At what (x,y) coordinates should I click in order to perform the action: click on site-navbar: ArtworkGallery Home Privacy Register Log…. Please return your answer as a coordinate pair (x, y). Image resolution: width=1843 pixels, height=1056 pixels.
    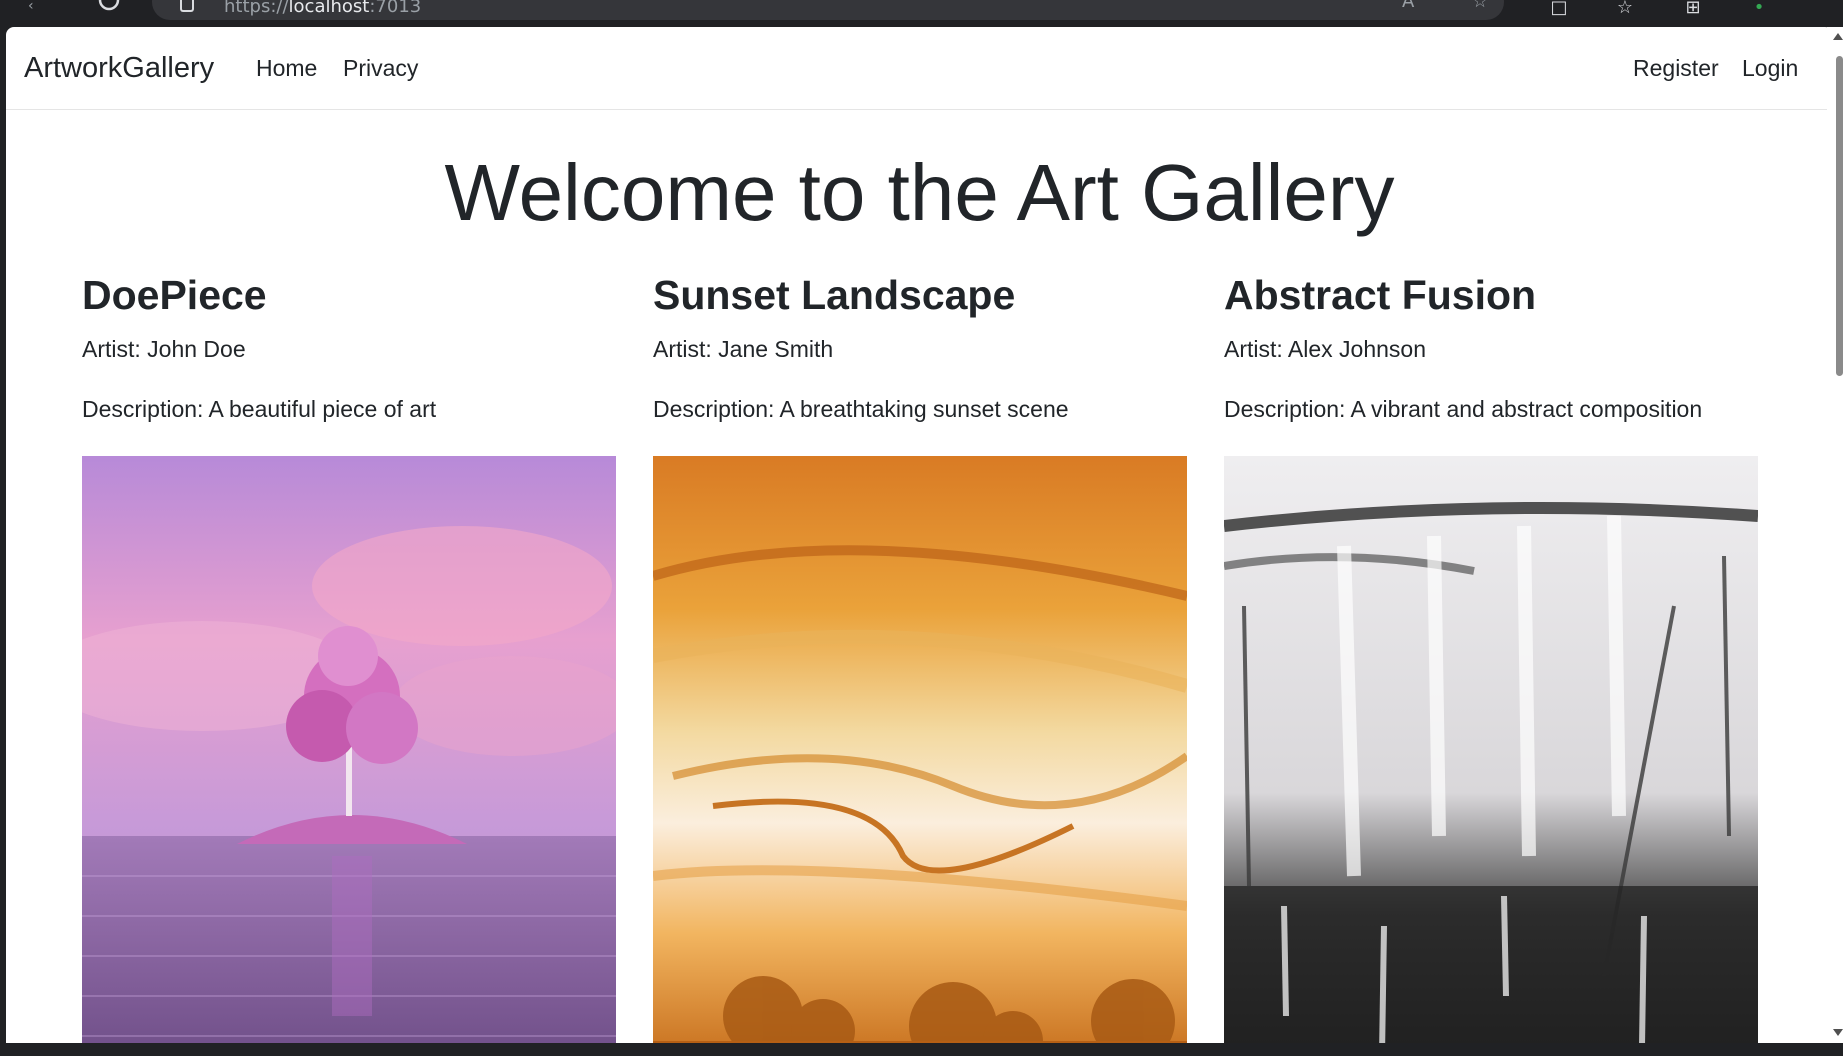
    Looking at the image, I should click on (919, 68).